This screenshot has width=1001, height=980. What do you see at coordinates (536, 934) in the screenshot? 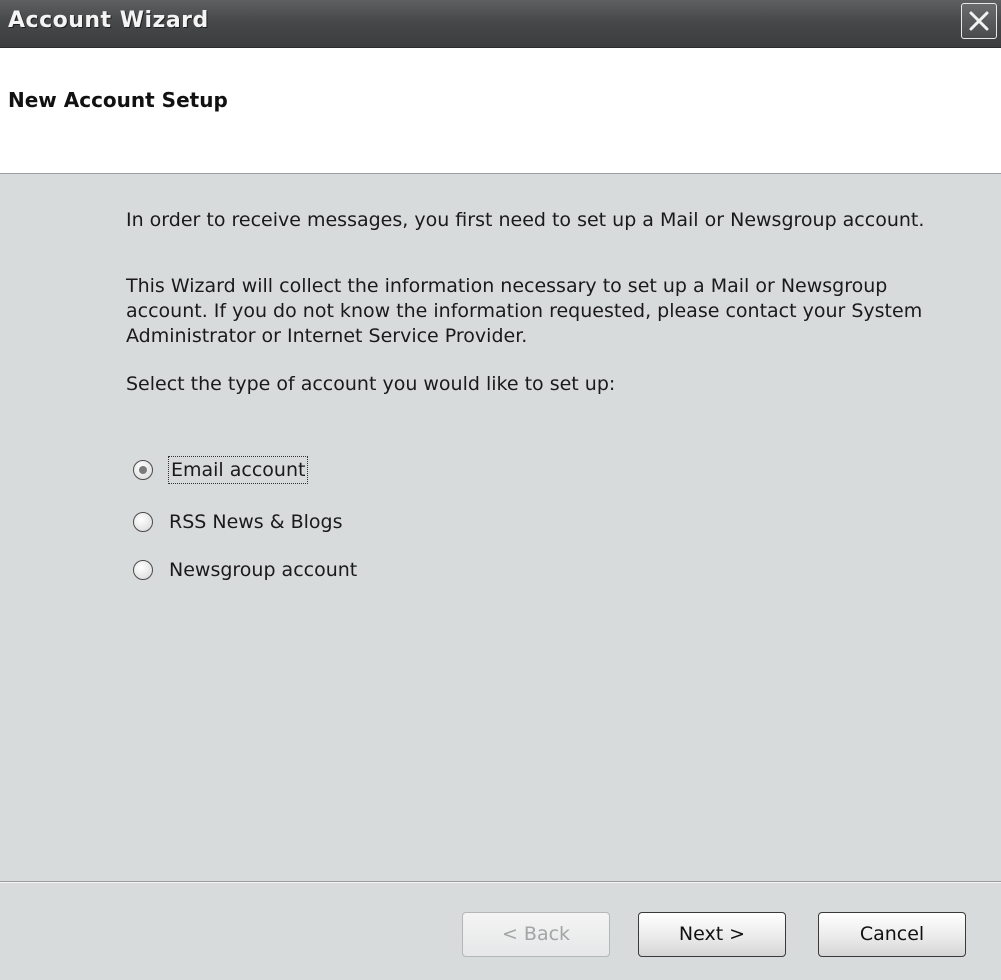
I see `back-button: < Back` at bounding box center [536, 934].